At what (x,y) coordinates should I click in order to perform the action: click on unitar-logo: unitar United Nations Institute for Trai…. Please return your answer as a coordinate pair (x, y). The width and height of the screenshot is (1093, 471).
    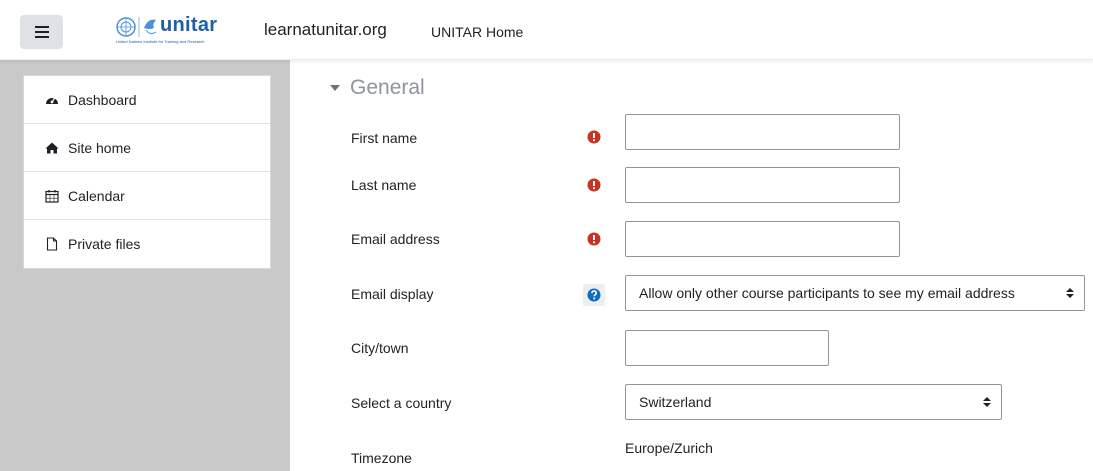
    Looking at the image, I should click on (172, 30).